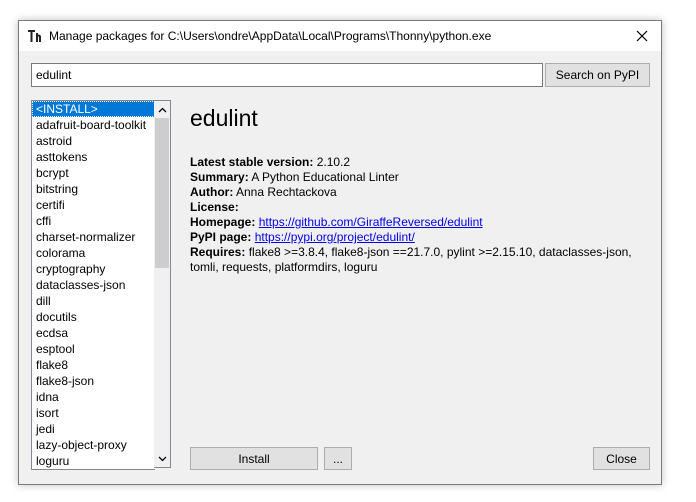 Image resolution: width=696 pixels, height=502 pixels. Describe the element at coordinates (93, 397) in the screenshot. I see `package-list-item: idna` at that location.